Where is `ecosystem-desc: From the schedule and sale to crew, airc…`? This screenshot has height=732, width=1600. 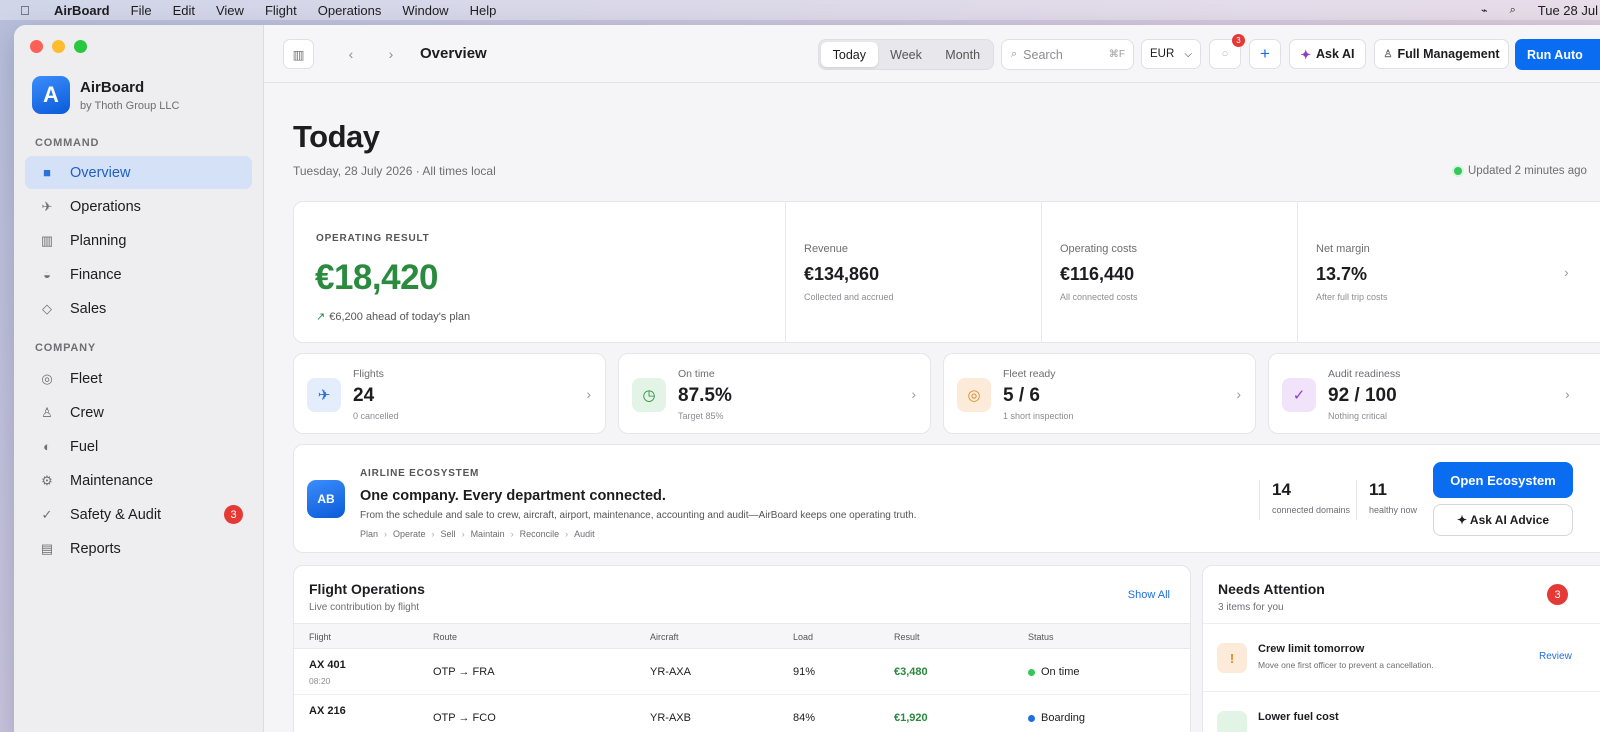
ecosystem-desc: From the schedule and sale to crew, airc… is located at coordinates (638, 515).